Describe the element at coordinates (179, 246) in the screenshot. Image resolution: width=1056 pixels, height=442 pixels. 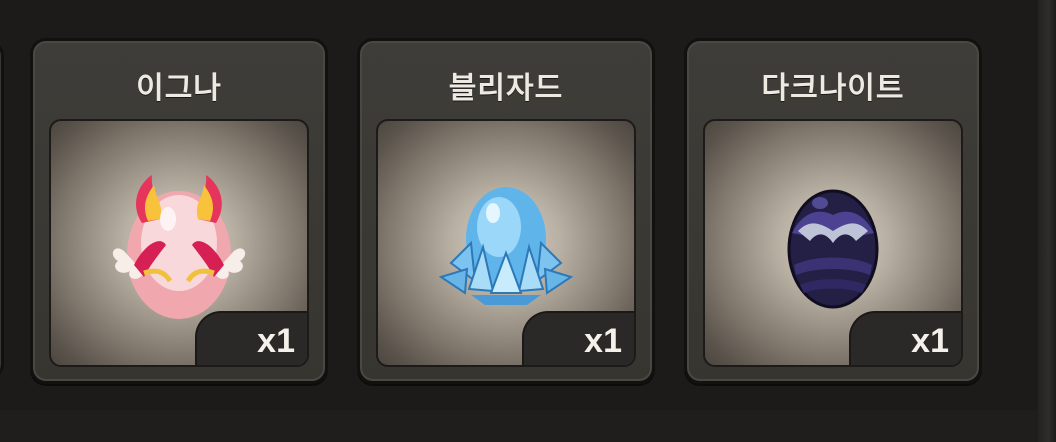
I see `fire-egg-icon` at that location.